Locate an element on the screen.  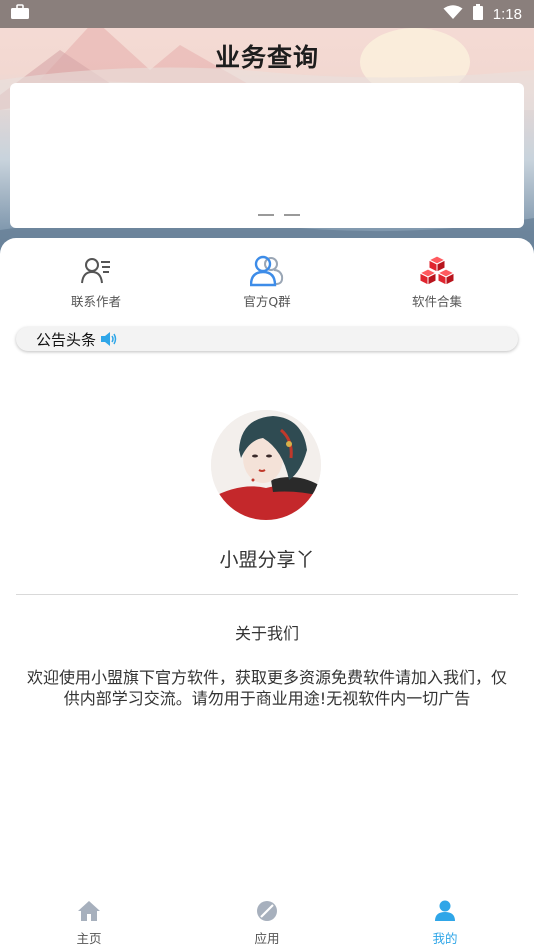
qq-group-icon is located at coordinates (267, 271).